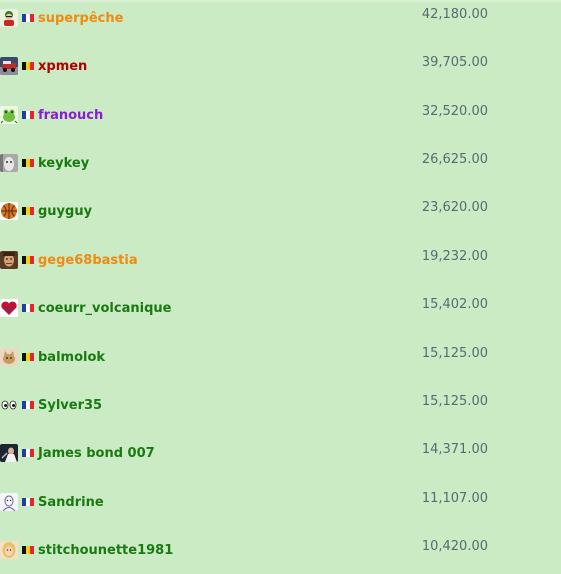 The image size is (561, 574). I want to click on player-score: 15,402.00, so click(454, 304).